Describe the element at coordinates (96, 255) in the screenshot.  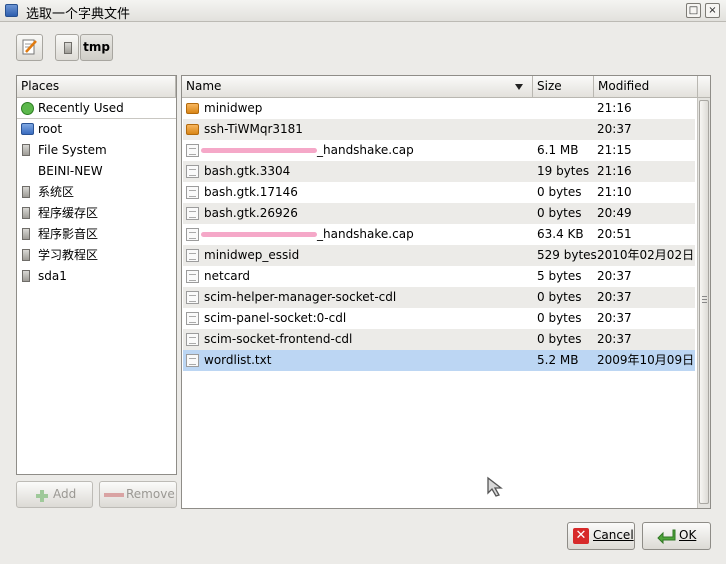
I see `place-item: 学习教程区` at that location.